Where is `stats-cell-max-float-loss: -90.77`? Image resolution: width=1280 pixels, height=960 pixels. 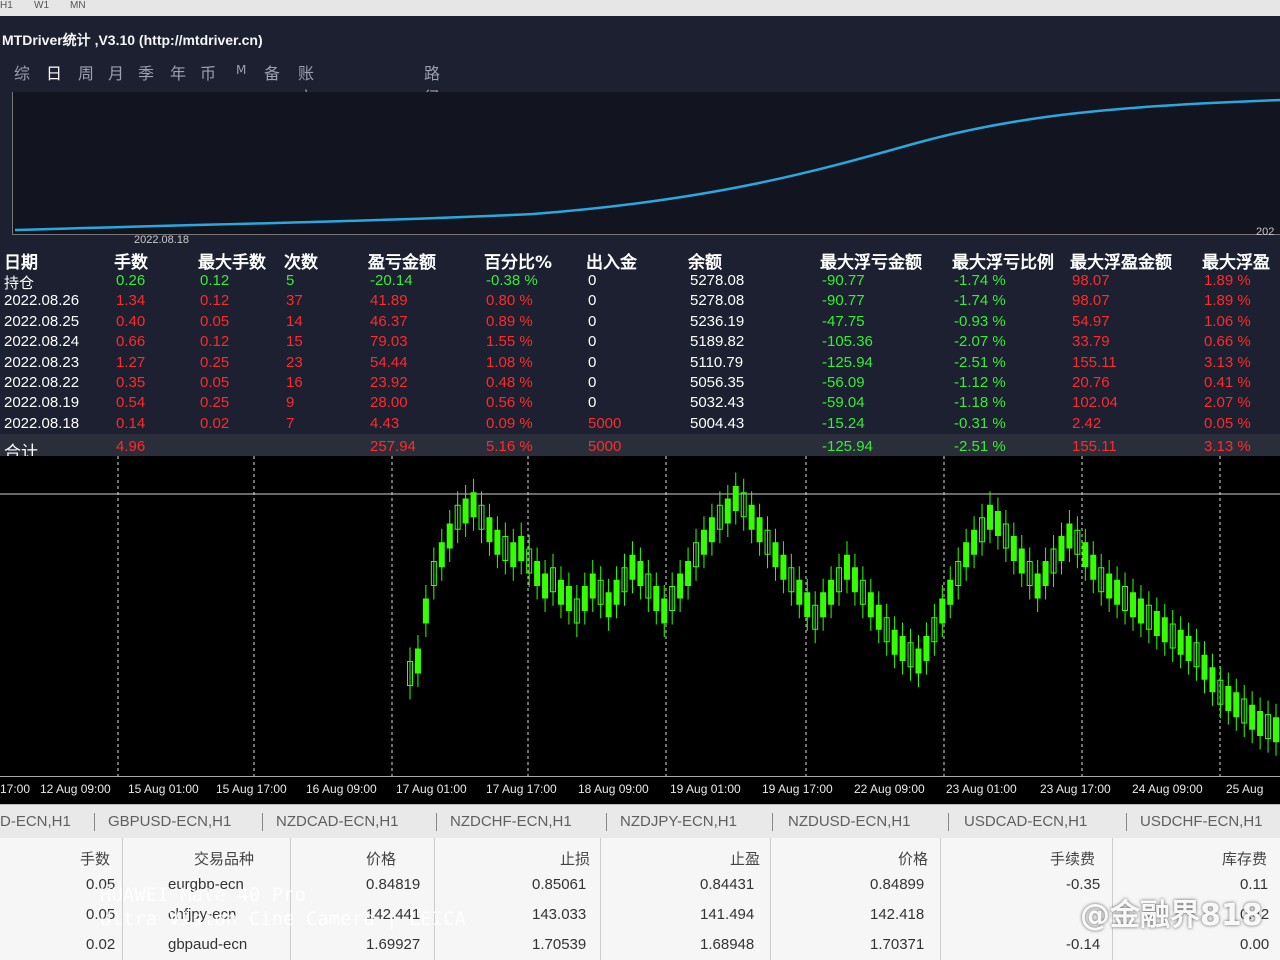 stats-cell-max-float-loss: -90.77 is located at coordinates (843, 280).